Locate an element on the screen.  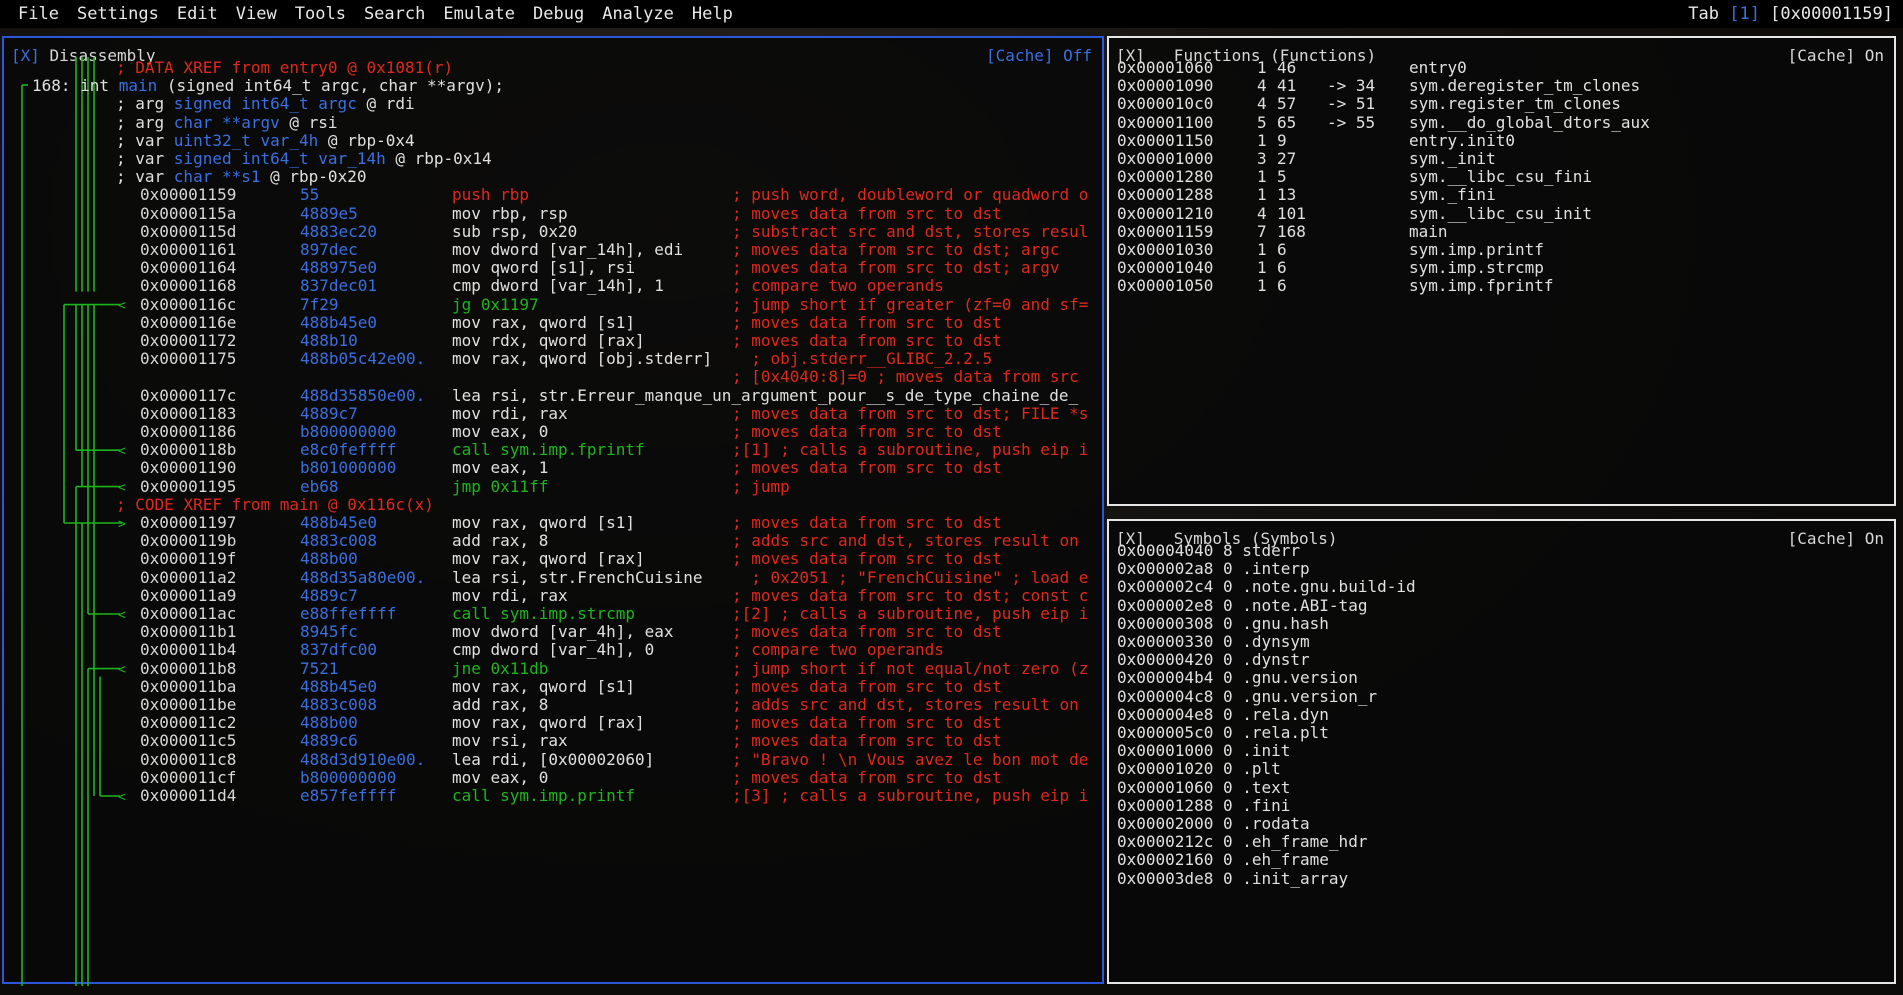
menu-emulate: Emulate is located at coordinates (479, 14).